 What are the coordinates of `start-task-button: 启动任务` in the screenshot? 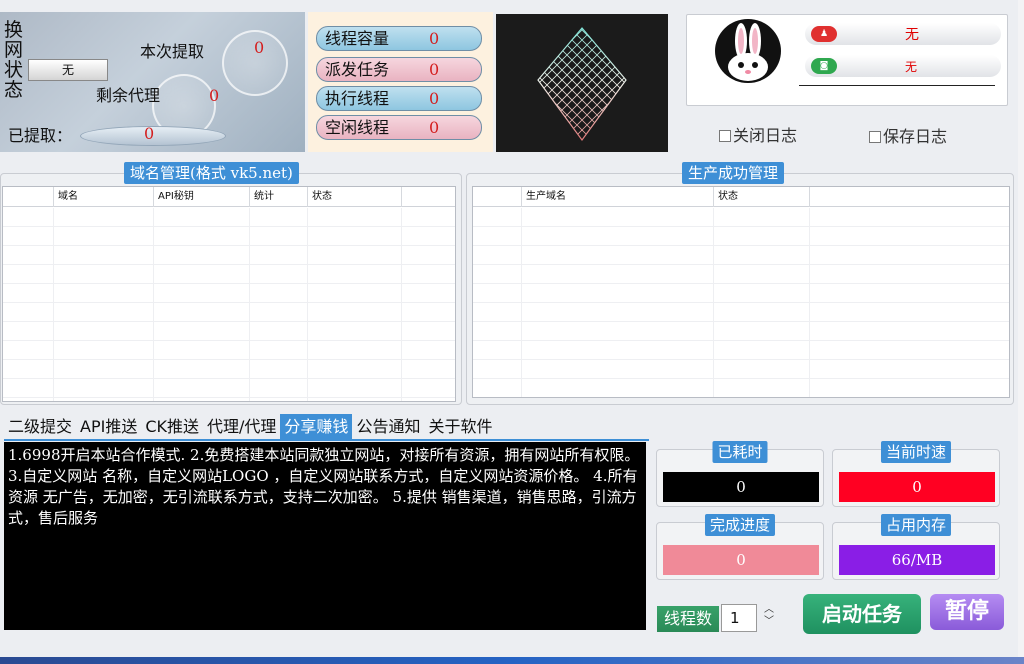 It's located at (862, 614).